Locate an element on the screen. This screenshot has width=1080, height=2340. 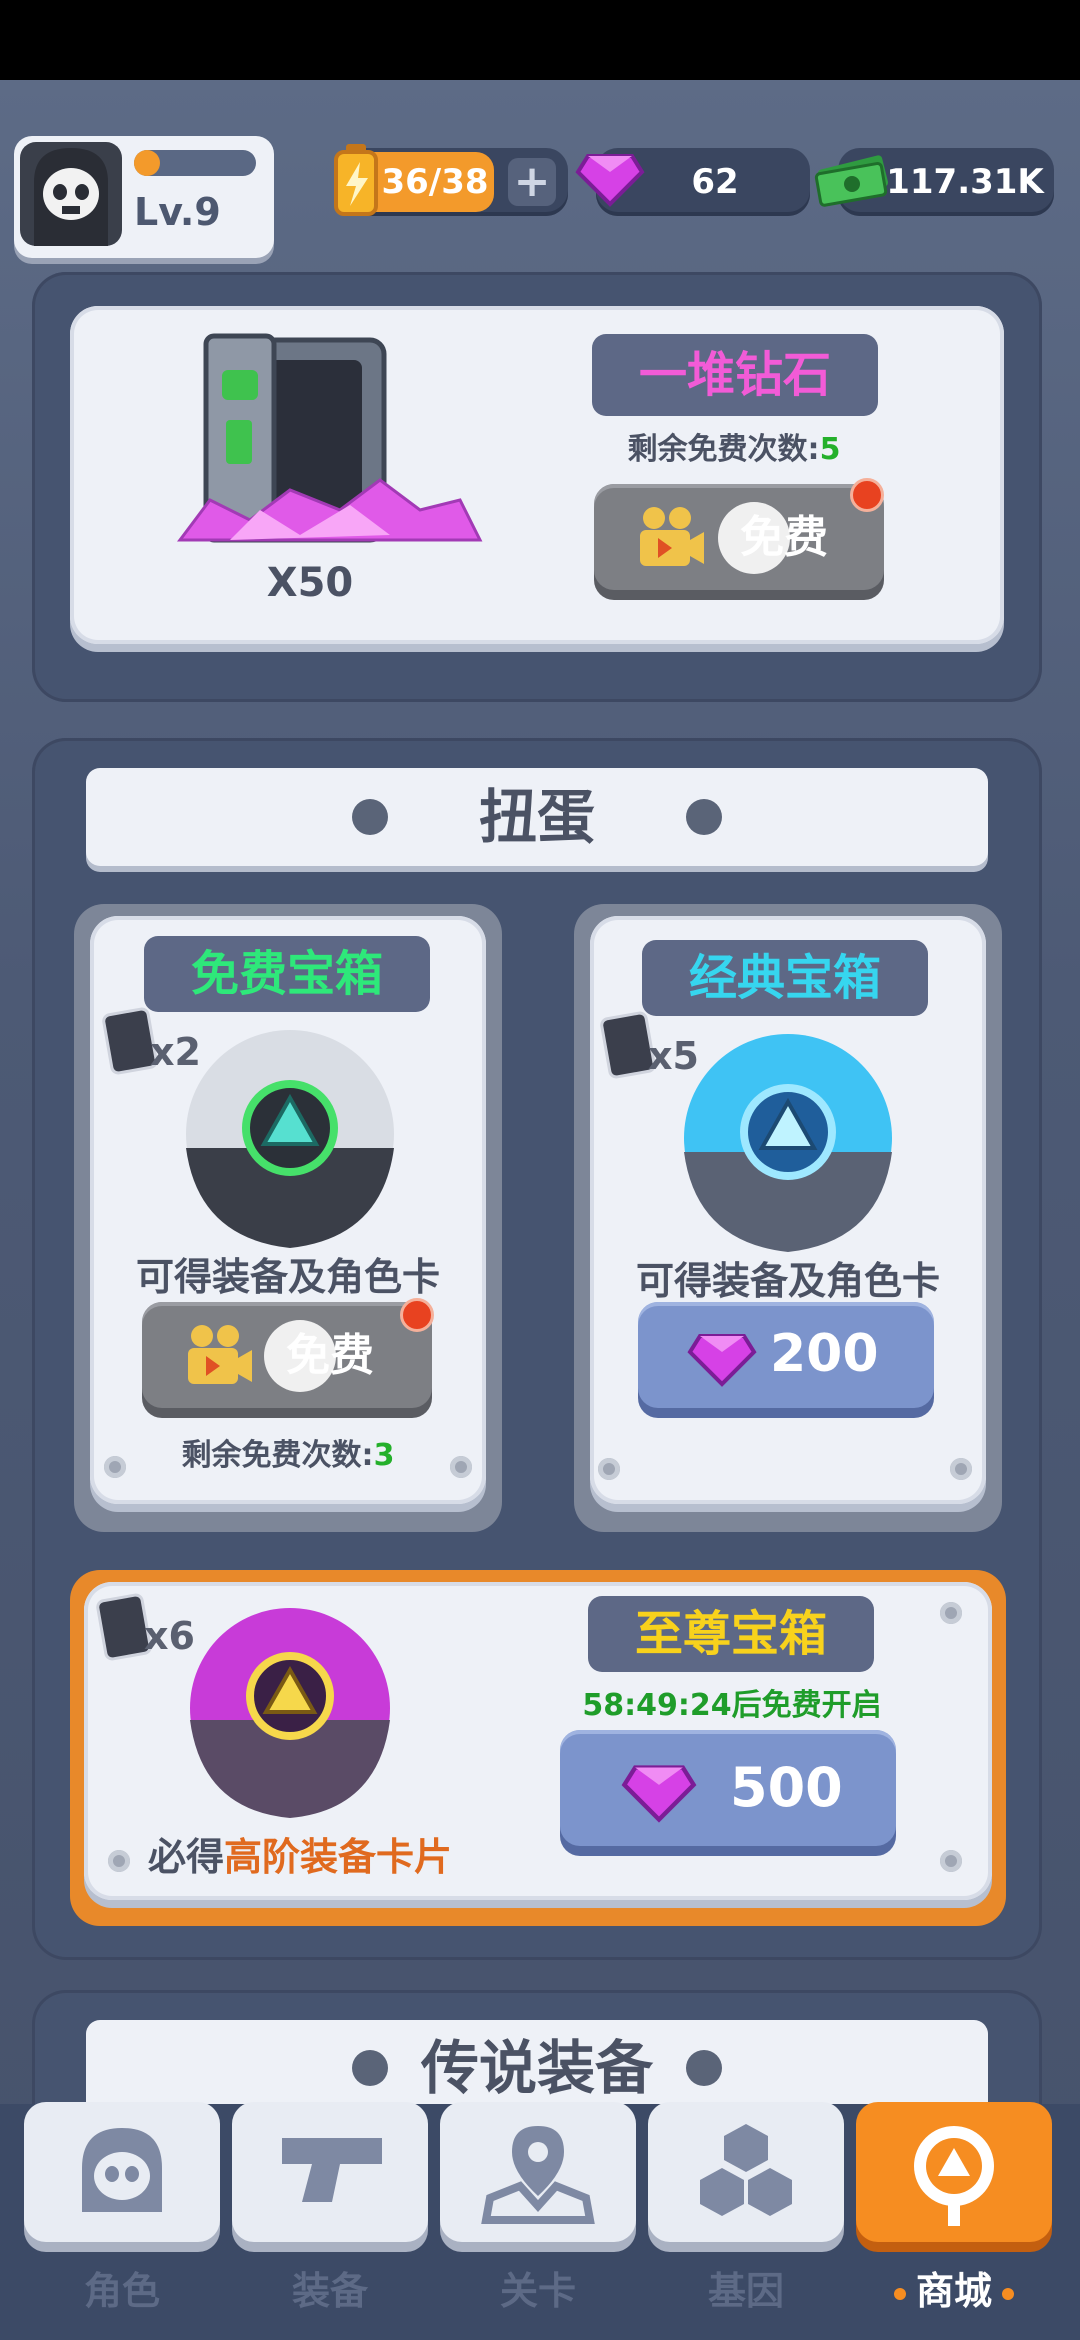
player-avatar is located at coordinates (71, 194).